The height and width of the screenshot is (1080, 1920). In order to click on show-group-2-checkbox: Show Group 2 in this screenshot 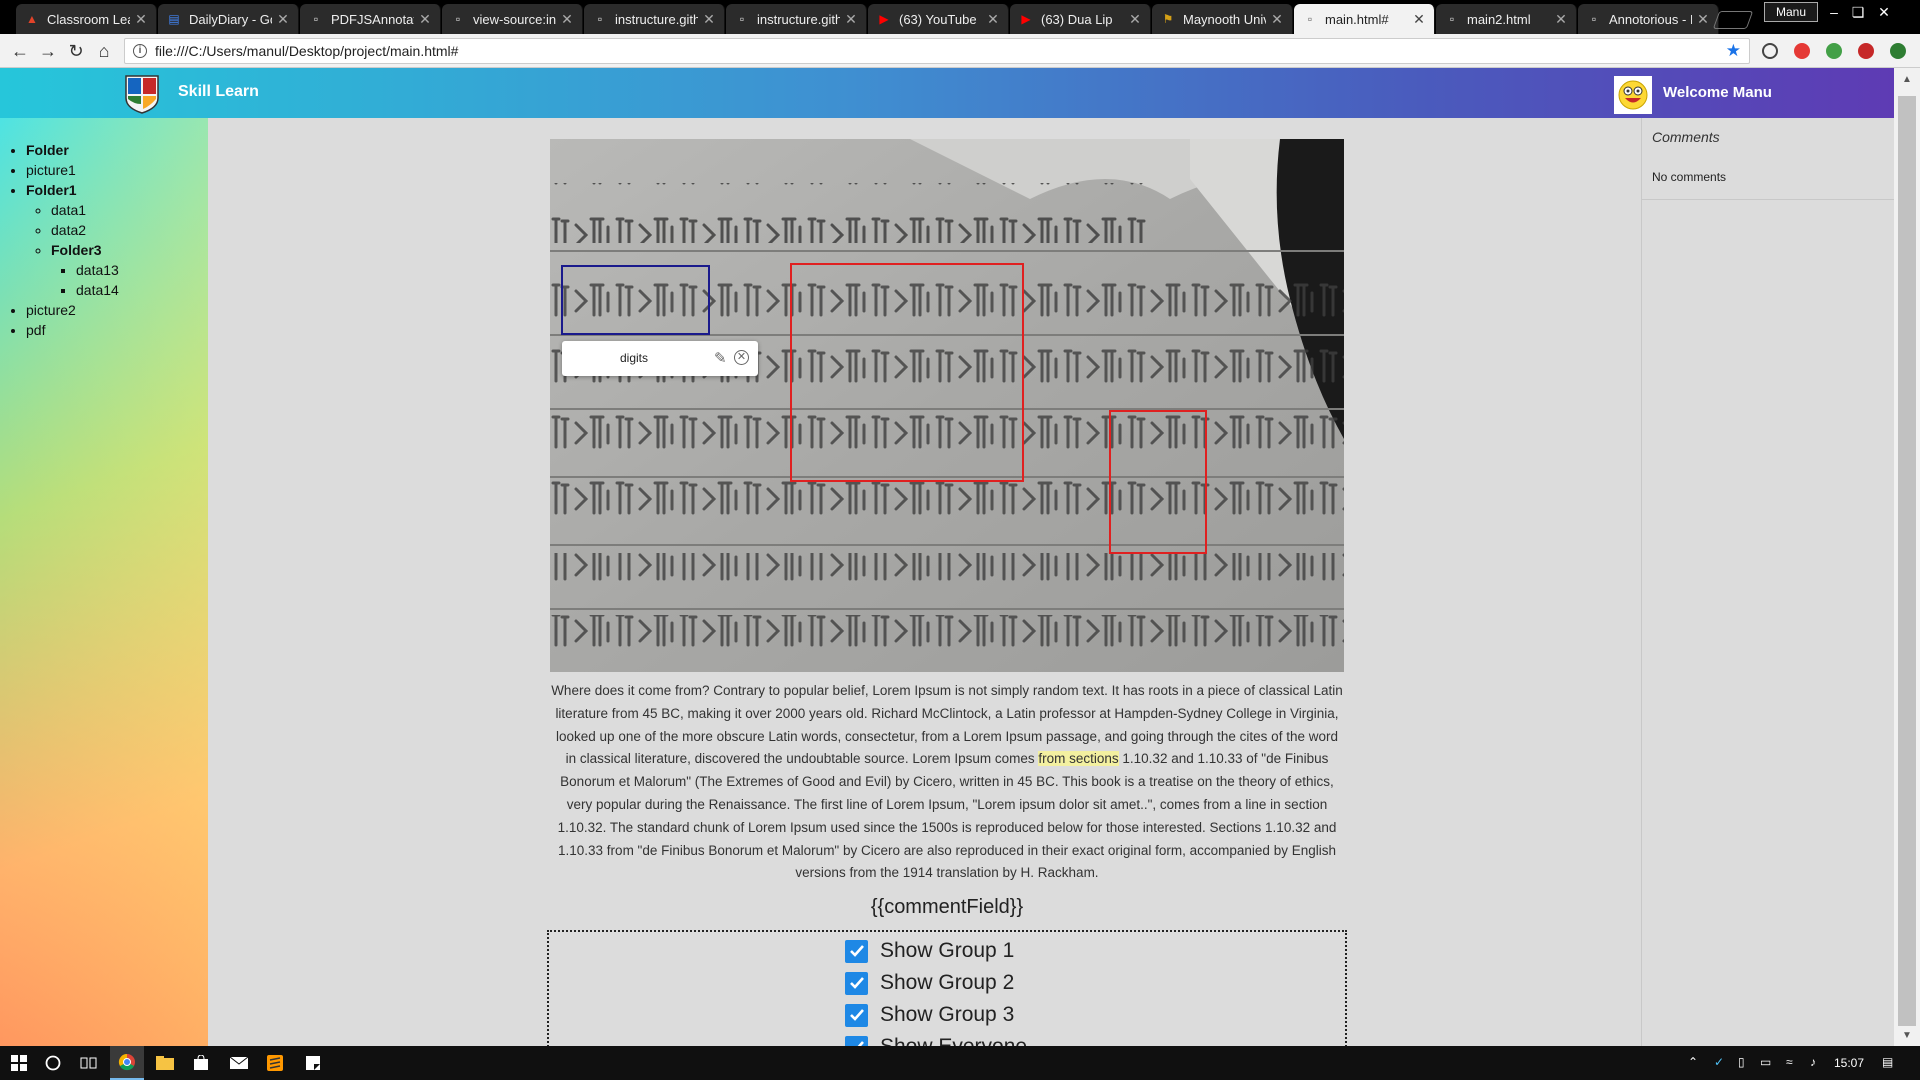, I will do `click(929, 983)`.